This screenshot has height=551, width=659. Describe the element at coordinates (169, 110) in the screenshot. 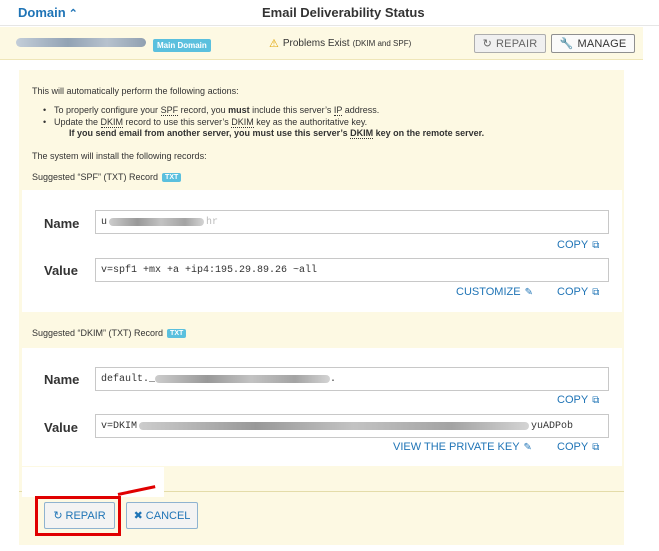

I see `spf-abbr: SPF` at that location.